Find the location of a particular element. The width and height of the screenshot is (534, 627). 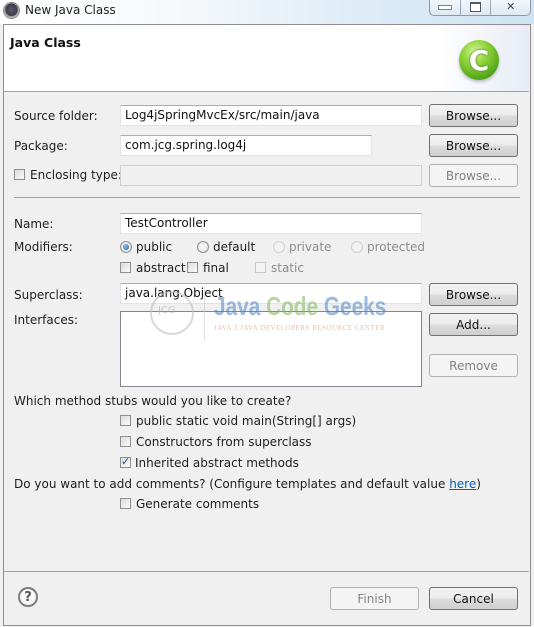

inherited-abstract-label: Inherited abstract methods is located at coordinates (217, 463).